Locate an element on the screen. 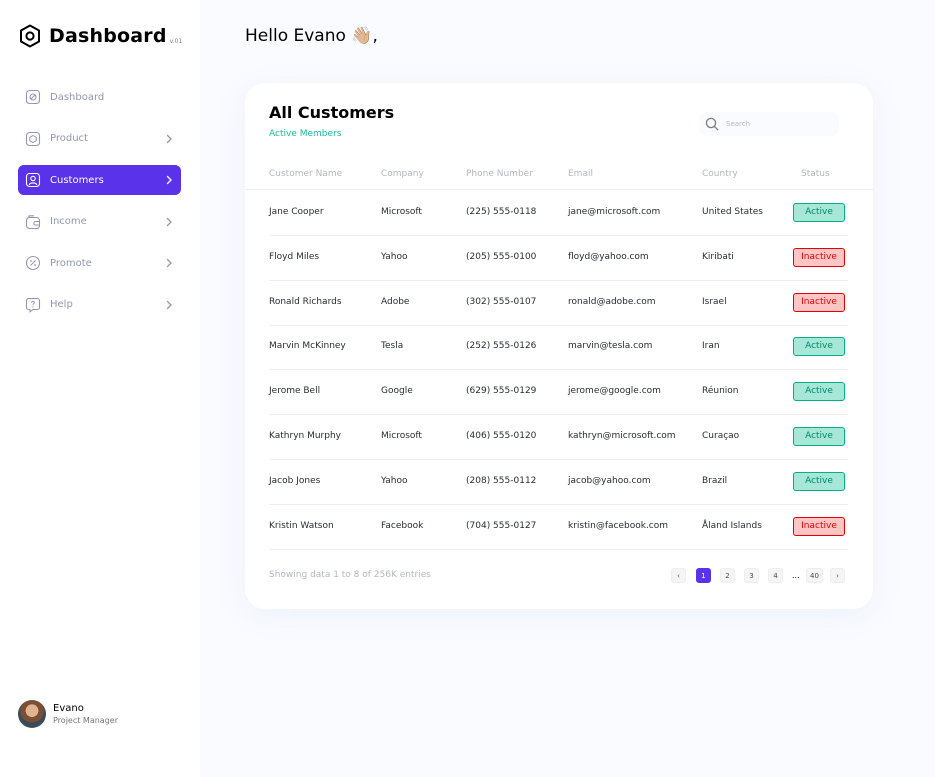  cell-country: Israel is located at coordinates (714, 301).